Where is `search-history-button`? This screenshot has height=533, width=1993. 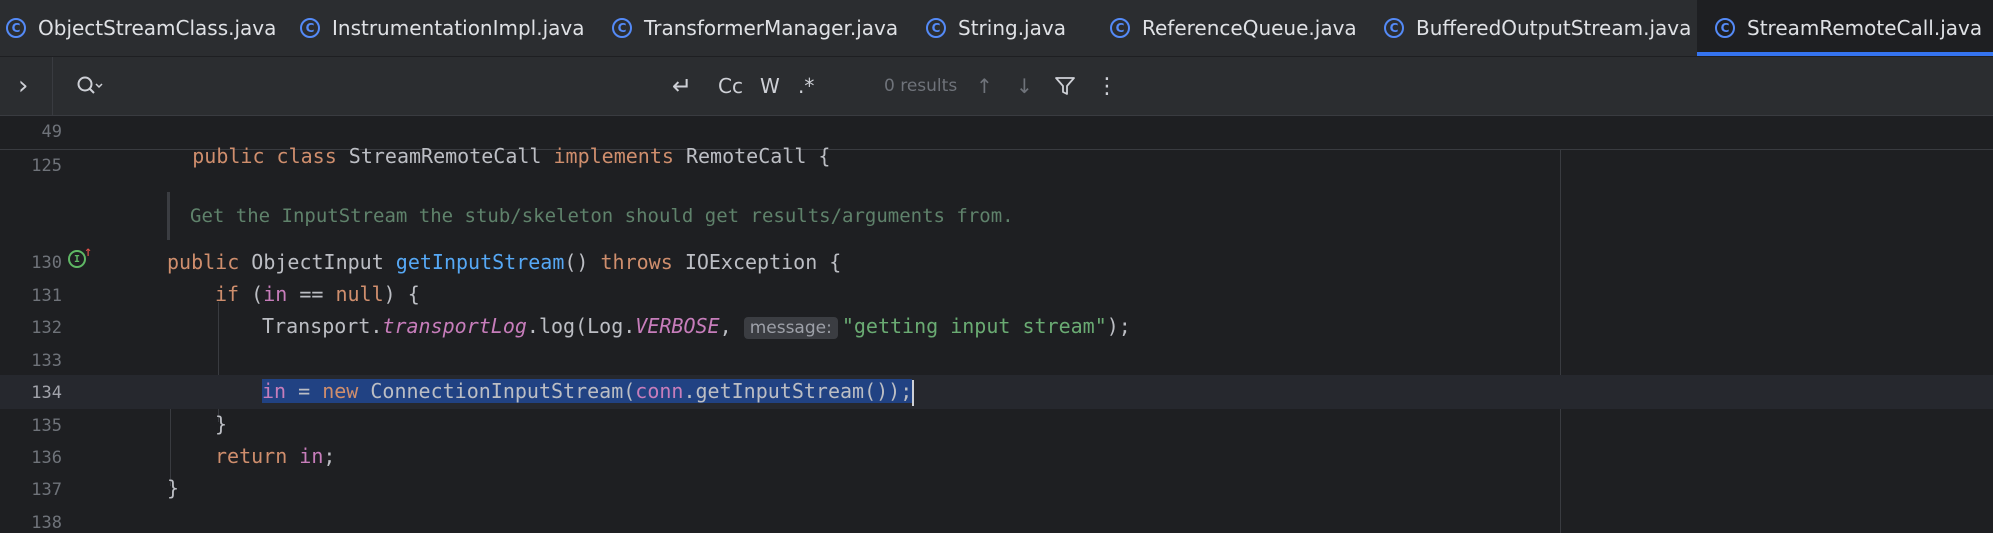 search-history-button is located at coordinates (90, 86).